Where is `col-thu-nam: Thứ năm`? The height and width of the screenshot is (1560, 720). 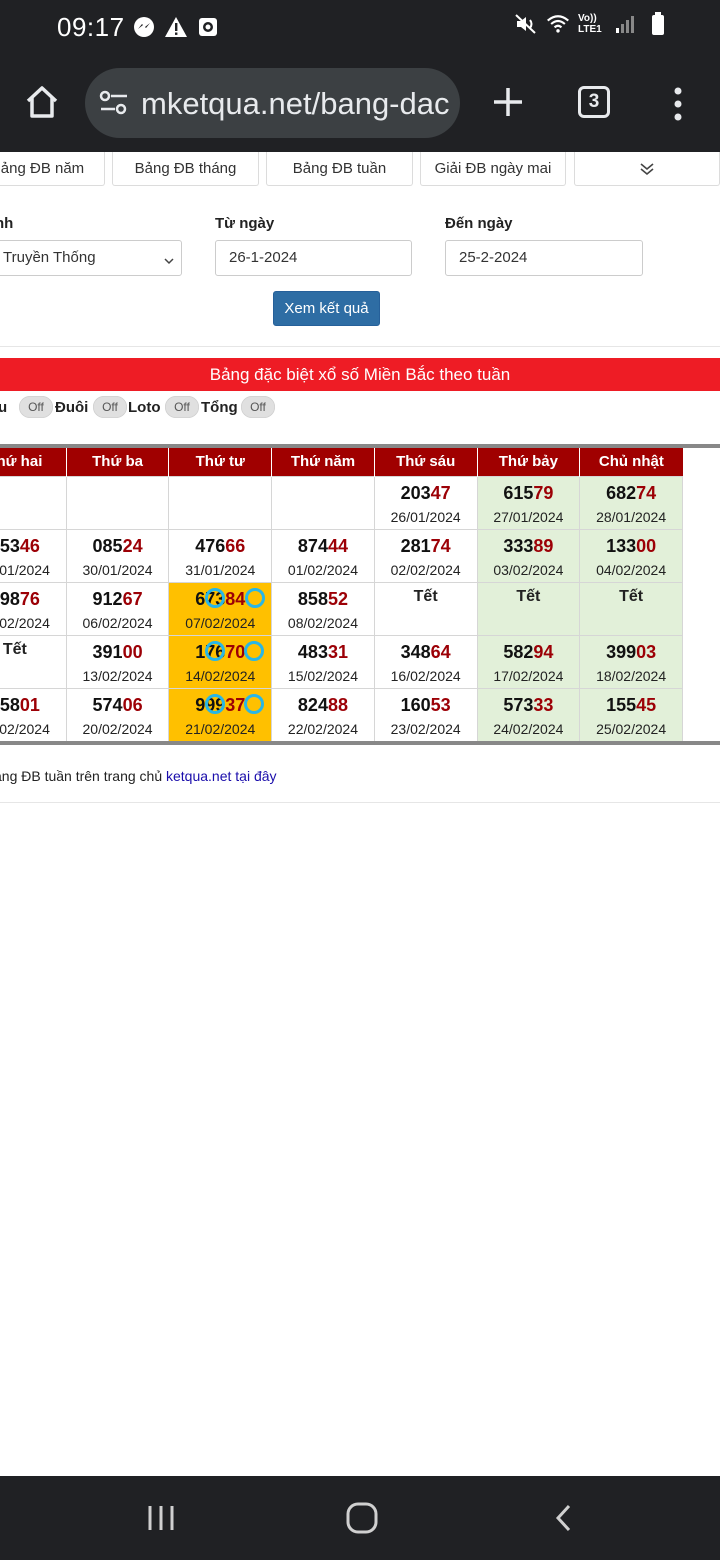
col-thu-nam: Thứ năm is located at coordinates (323, 462).